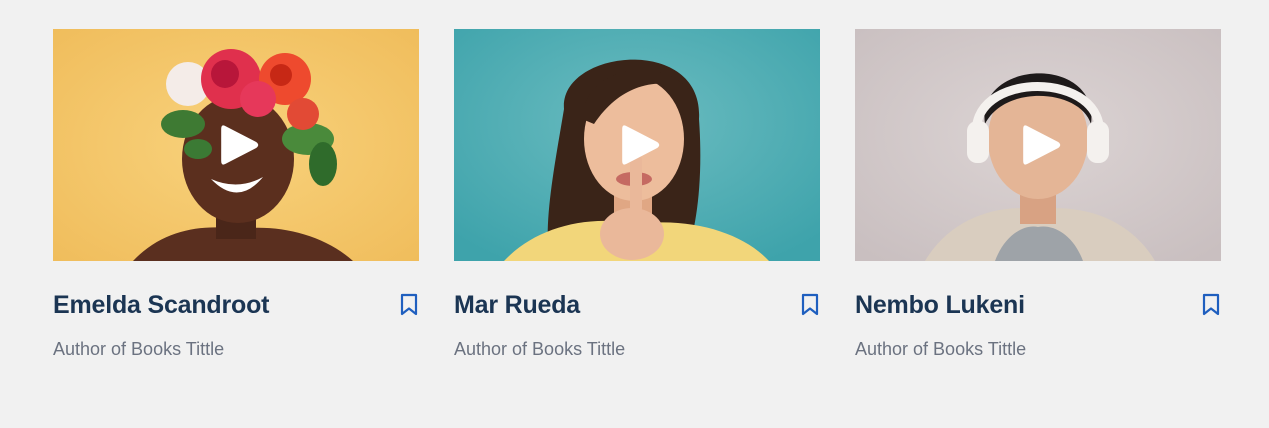  What do you see at coordinates (517, 305) in the screenshot?
I see `author-name: Mar Rueda` at bounding box center [517, 305].